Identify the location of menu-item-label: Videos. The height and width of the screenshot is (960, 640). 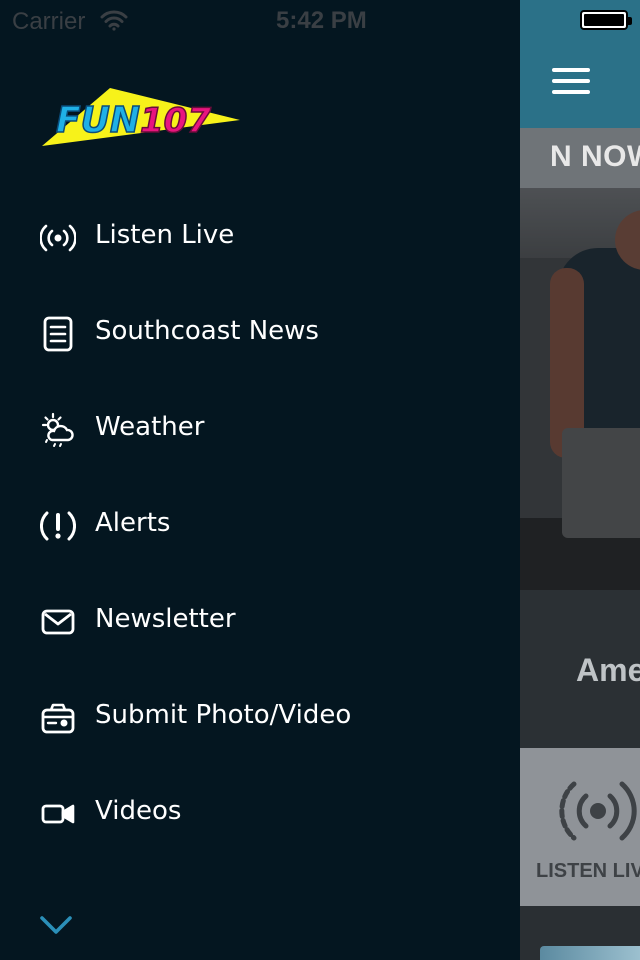
(138, 811).